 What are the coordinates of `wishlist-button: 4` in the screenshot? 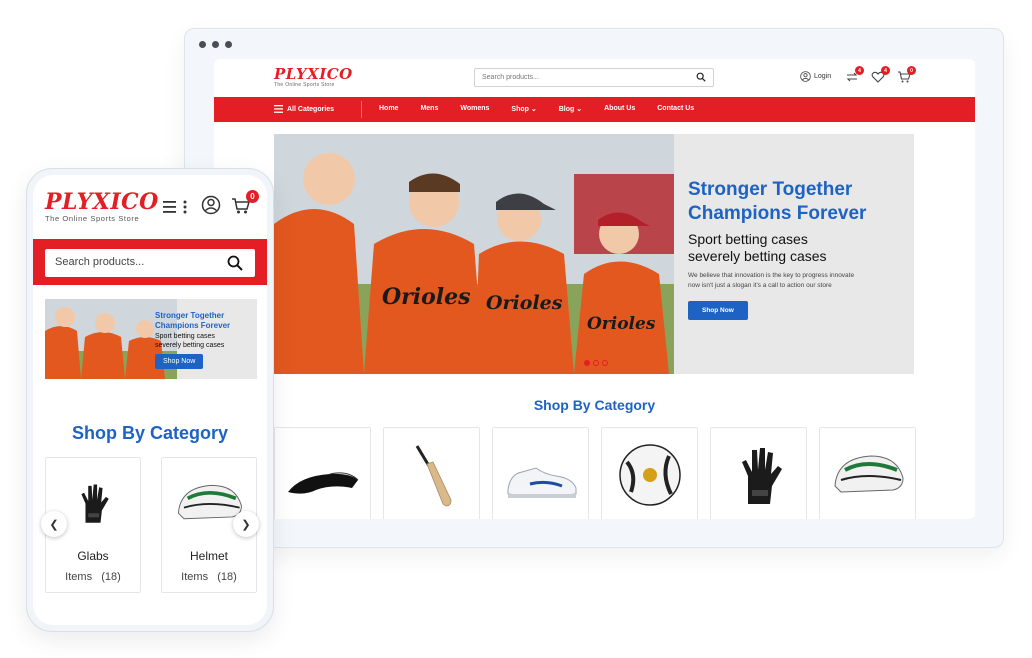 It's located at (880, 75).